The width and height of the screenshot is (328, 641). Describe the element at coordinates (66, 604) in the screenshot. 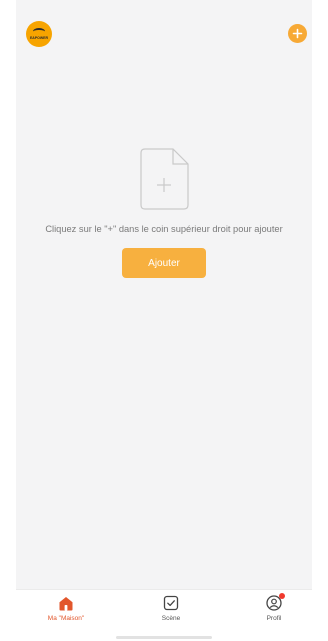

I see `home-icon` at that location.